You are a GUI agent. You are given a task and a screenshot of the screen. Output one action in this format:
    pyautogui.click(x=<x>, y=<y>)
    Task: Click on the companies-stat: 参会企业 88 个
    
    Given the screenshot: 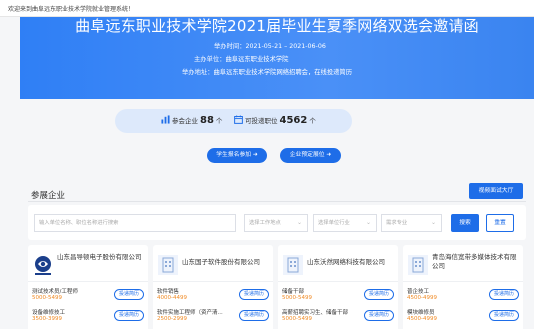 What is the action you would take?
    pyautogui.click(x=191, y=120)
    